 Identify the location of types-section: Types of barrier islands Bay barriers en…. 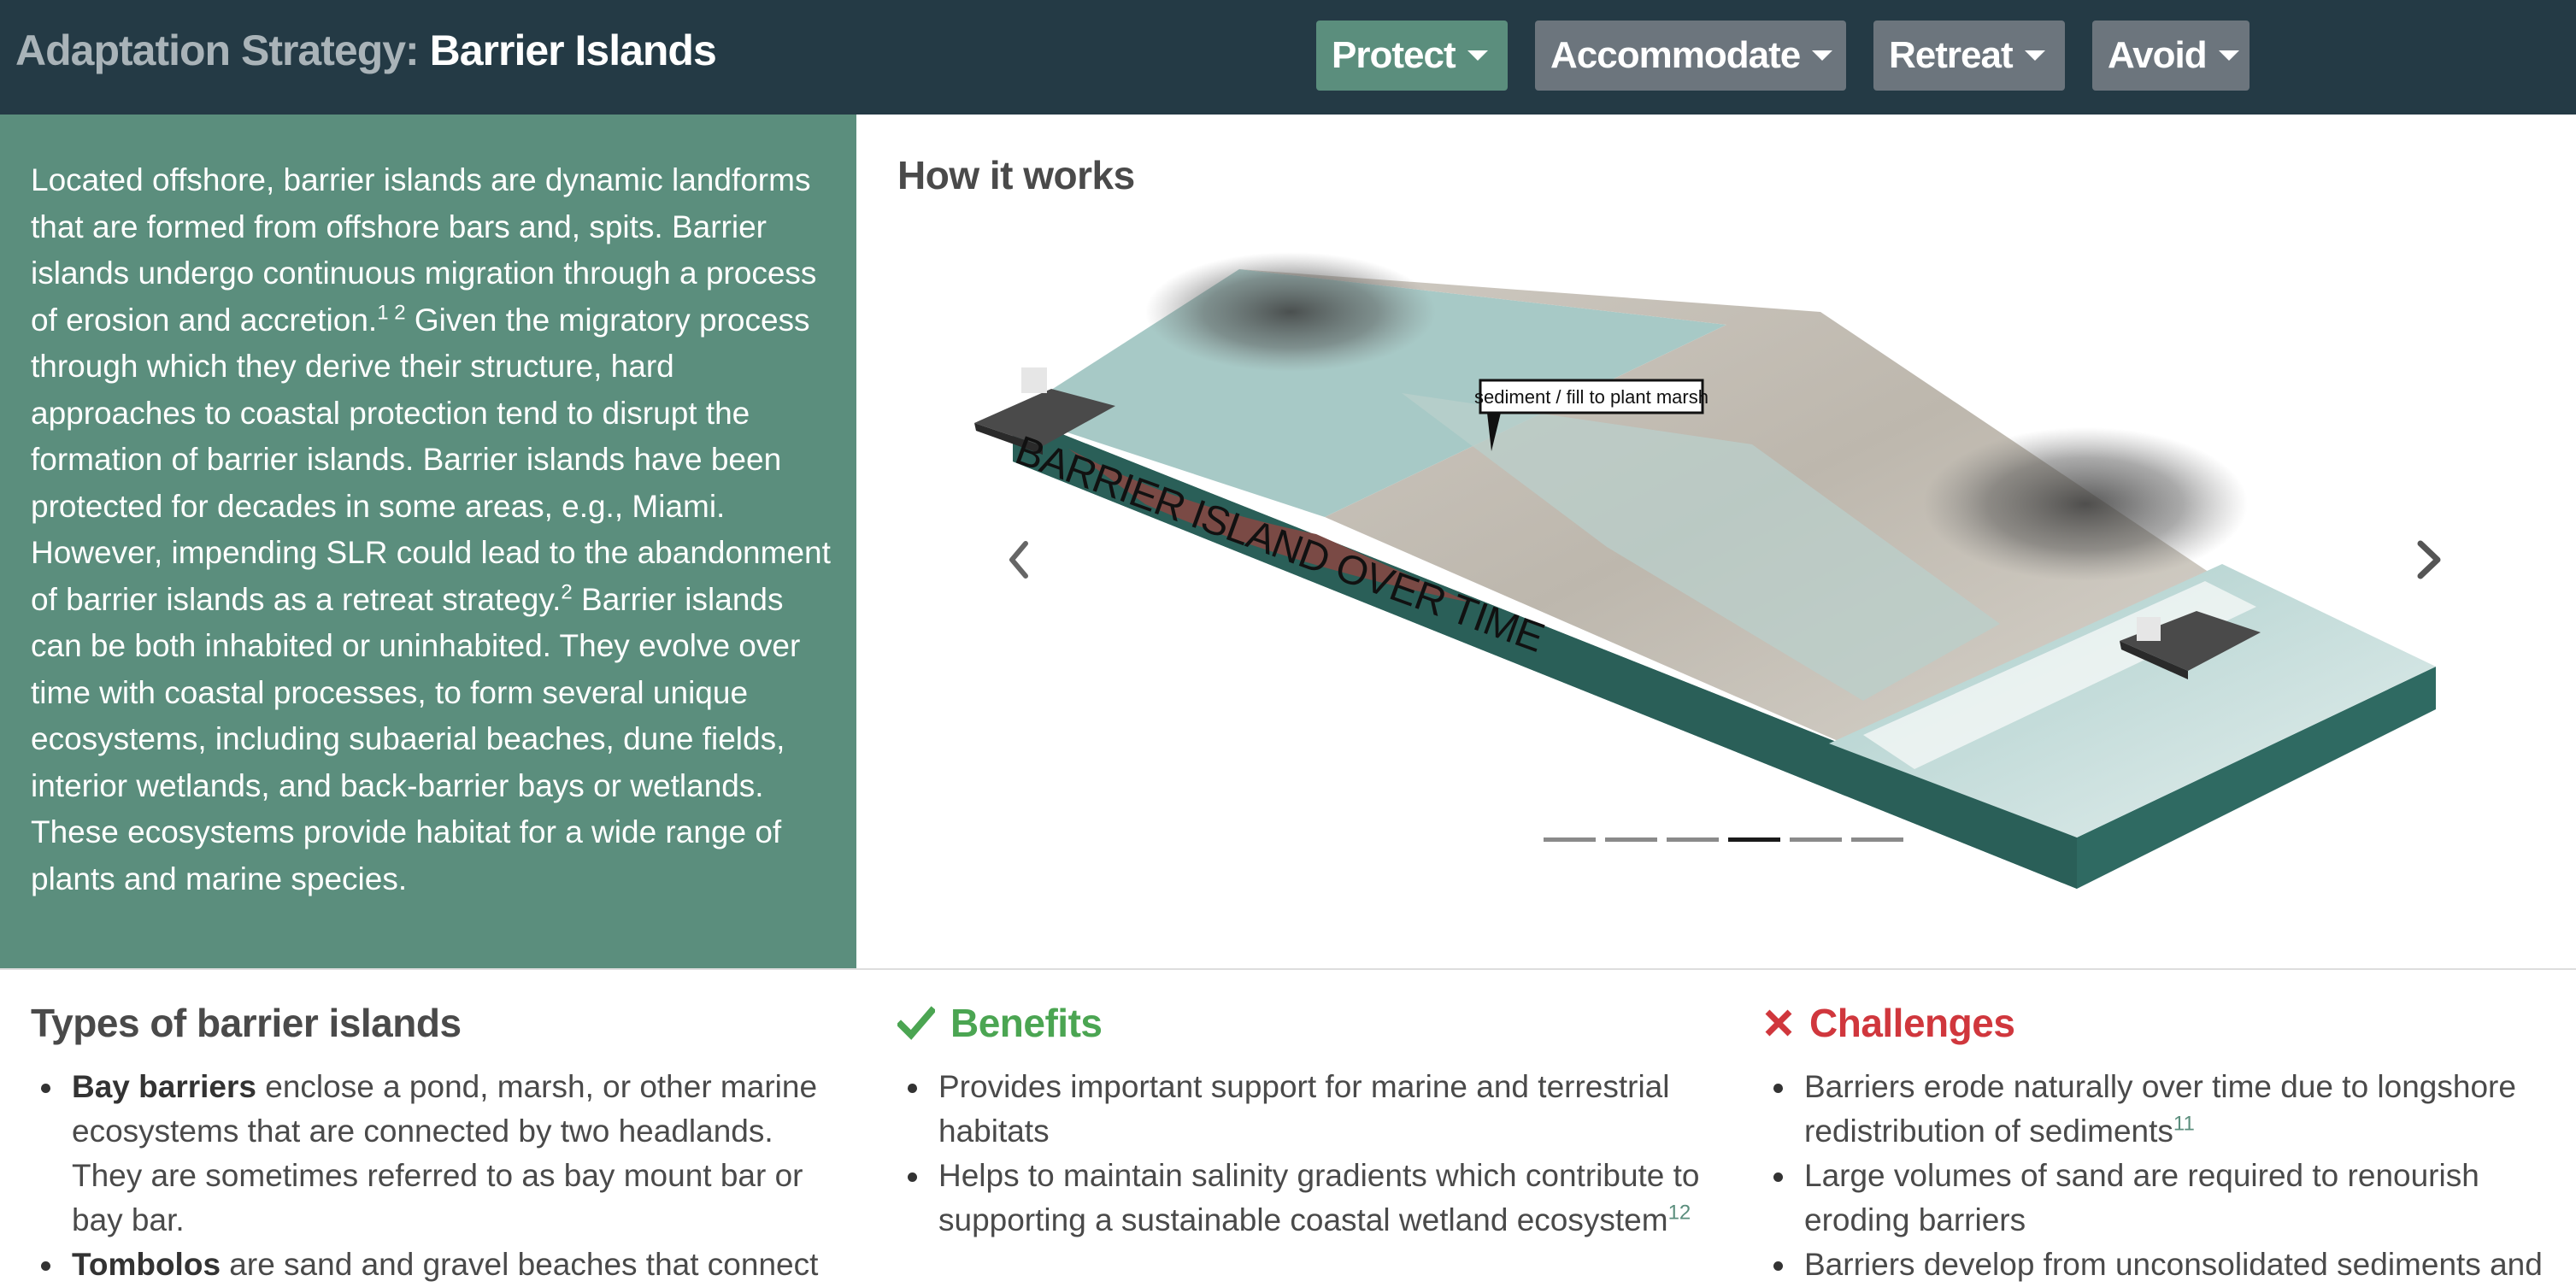
(432, 1143).